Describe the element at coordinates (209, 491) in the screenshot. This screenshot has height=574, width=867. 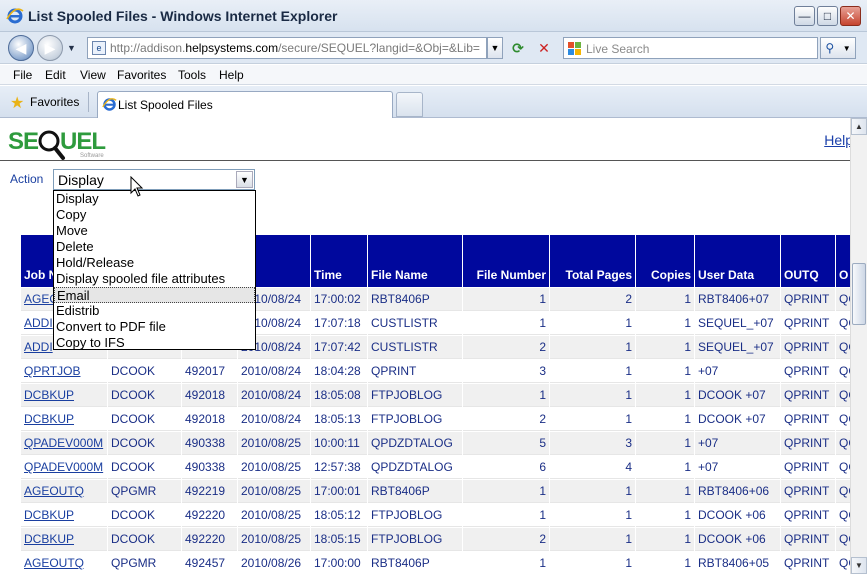
I see `cell-number: 492219` at that location.